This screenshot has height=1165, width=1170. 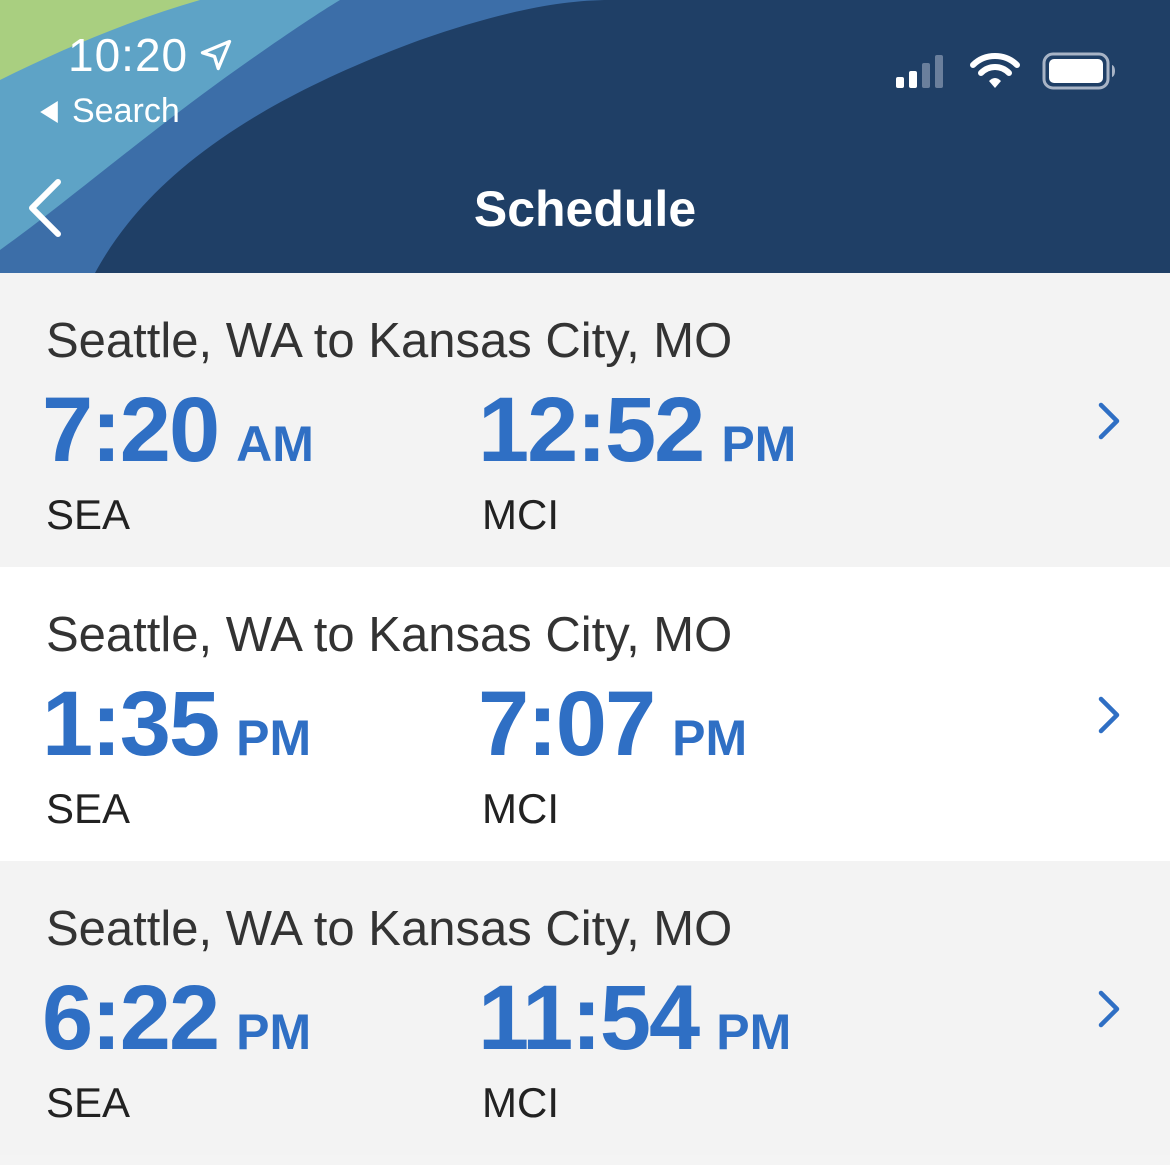 I want to click on departure-time: 1:35 PM, so click(x=176, y=724).